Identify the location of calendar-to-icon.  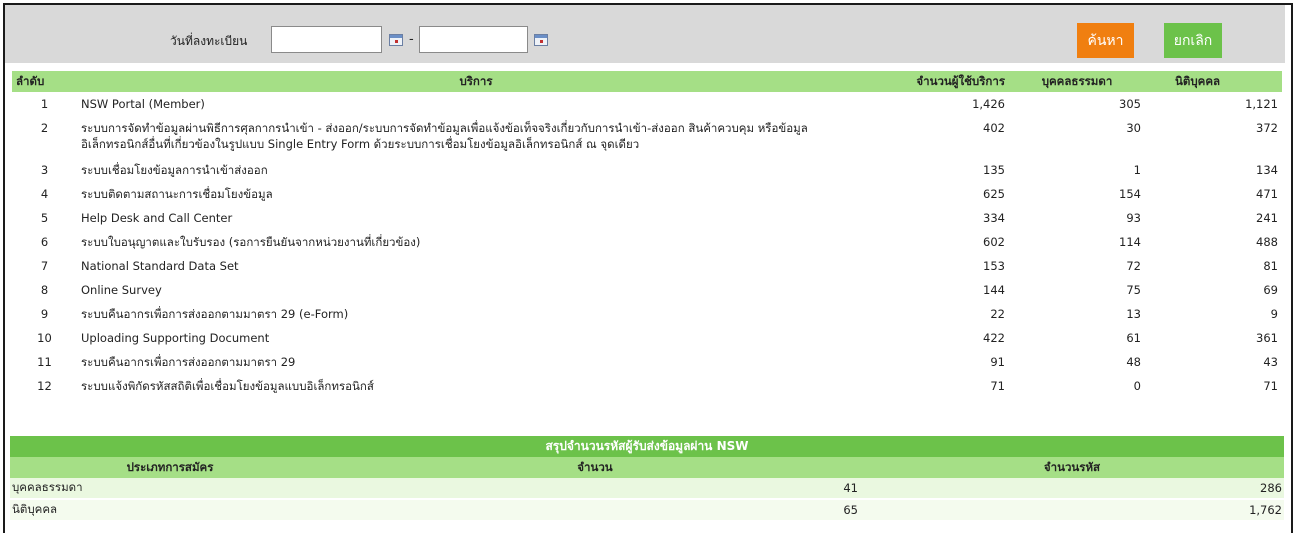
(541, 40).